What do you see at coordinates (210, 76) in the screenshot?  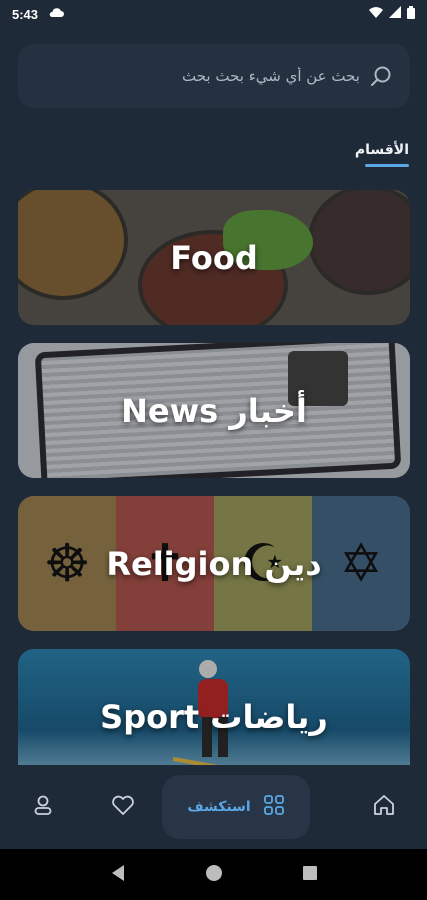 I see `search-input` at bounding box center [210, 76].